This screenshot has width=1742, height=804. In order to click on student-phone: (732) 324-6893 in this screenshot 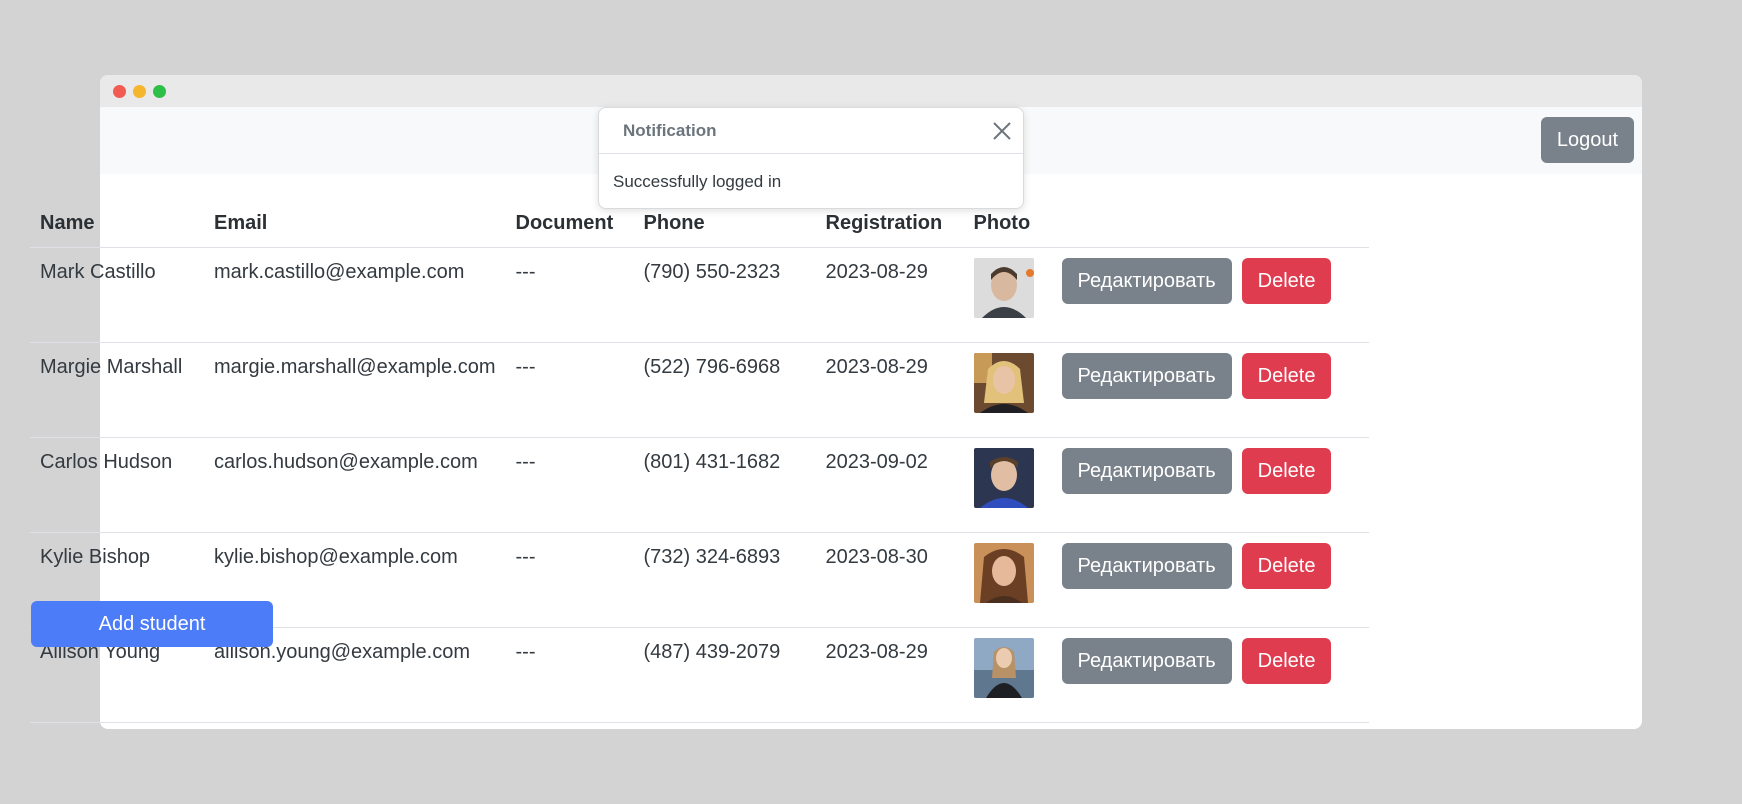, I will do `click(724, 580)`.